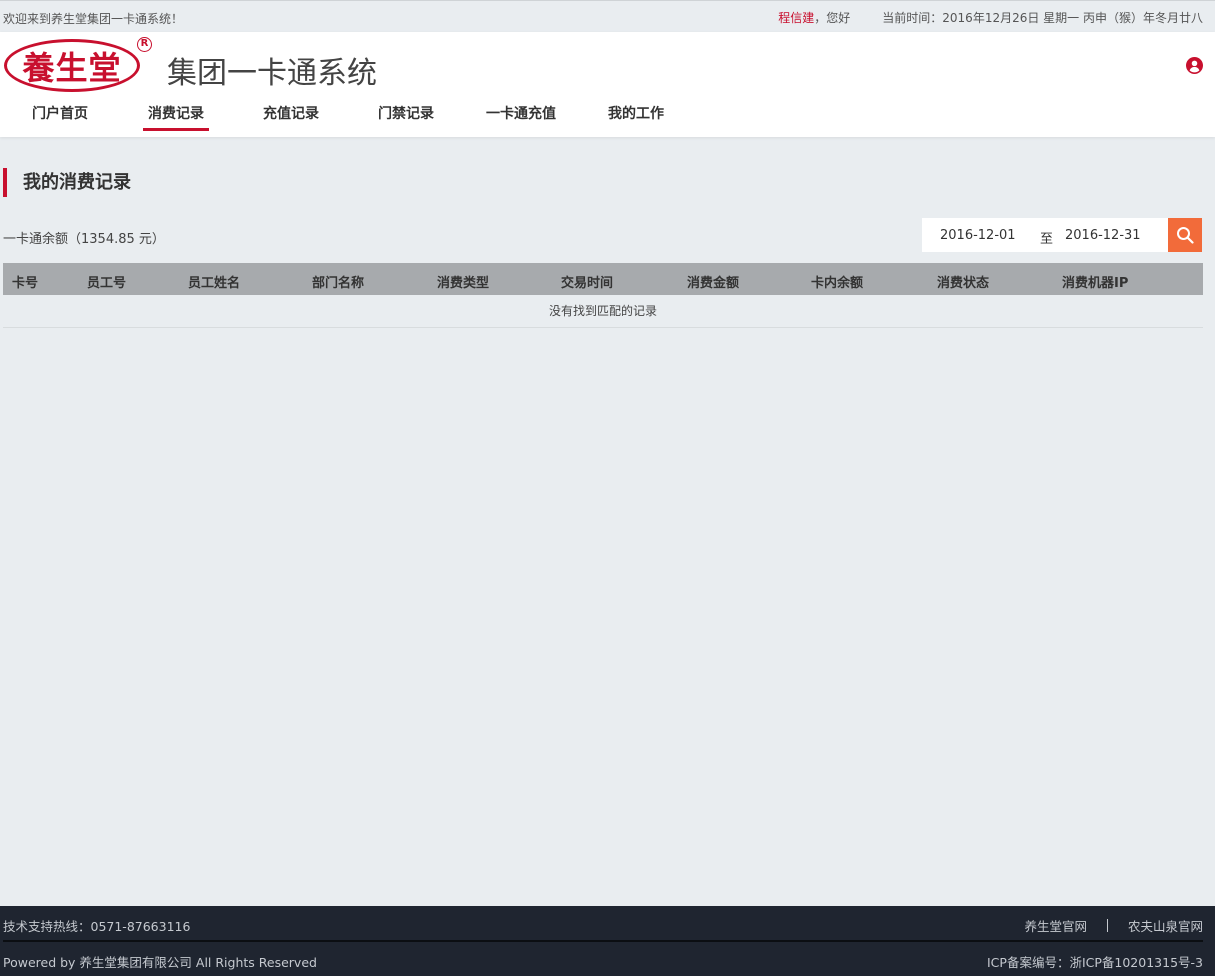 The image size is (1215, 976). I want to click on nav-card-recharge: 一卡通充值, so click(521, 113).